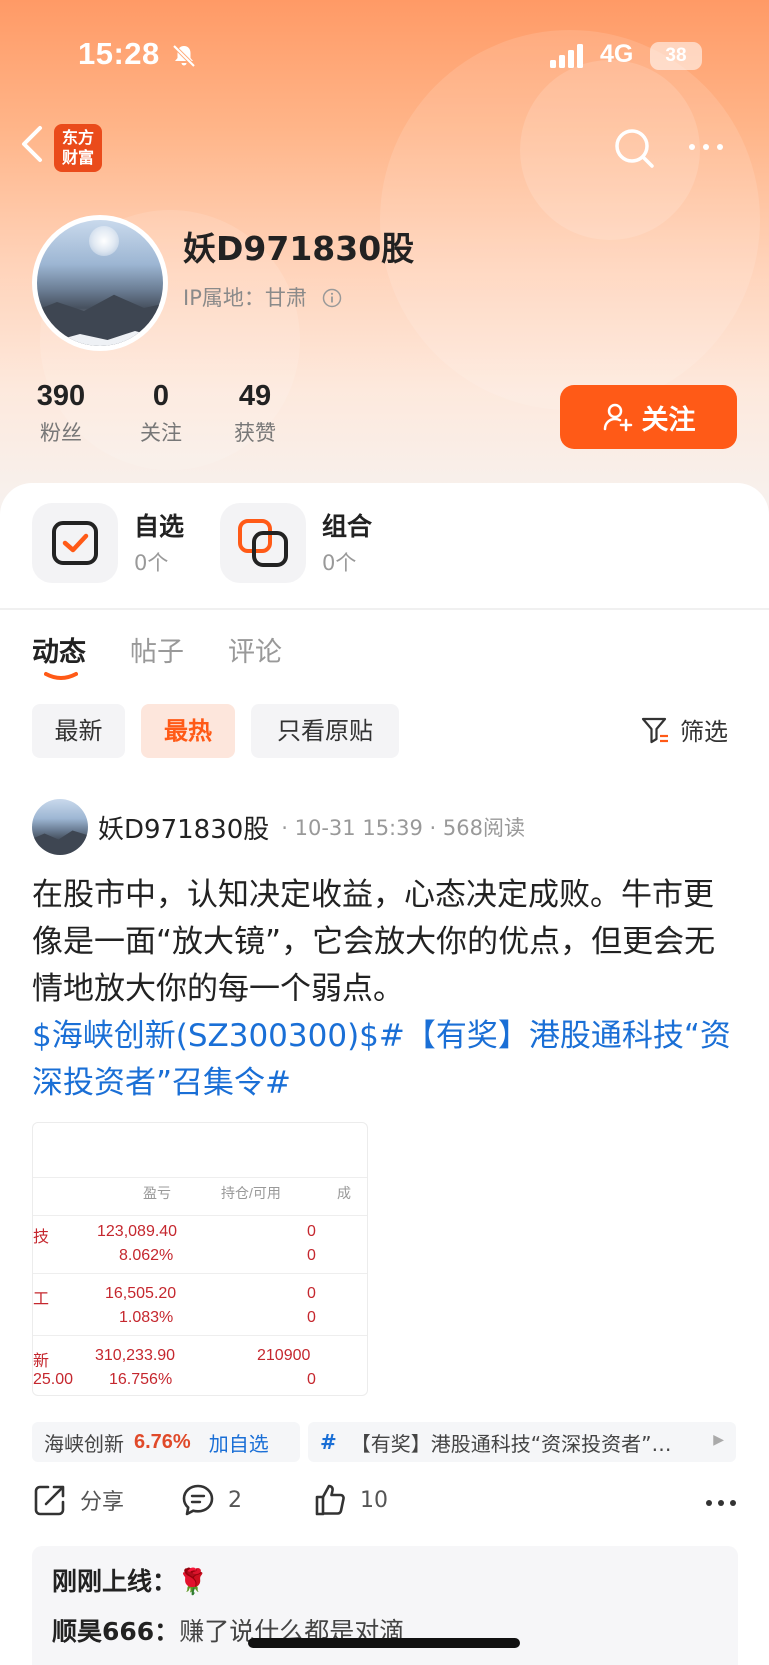 The height and width of the screenshot is (1665, 769). I want to click on profile-username: 妖D971830股, so click(299, 248).